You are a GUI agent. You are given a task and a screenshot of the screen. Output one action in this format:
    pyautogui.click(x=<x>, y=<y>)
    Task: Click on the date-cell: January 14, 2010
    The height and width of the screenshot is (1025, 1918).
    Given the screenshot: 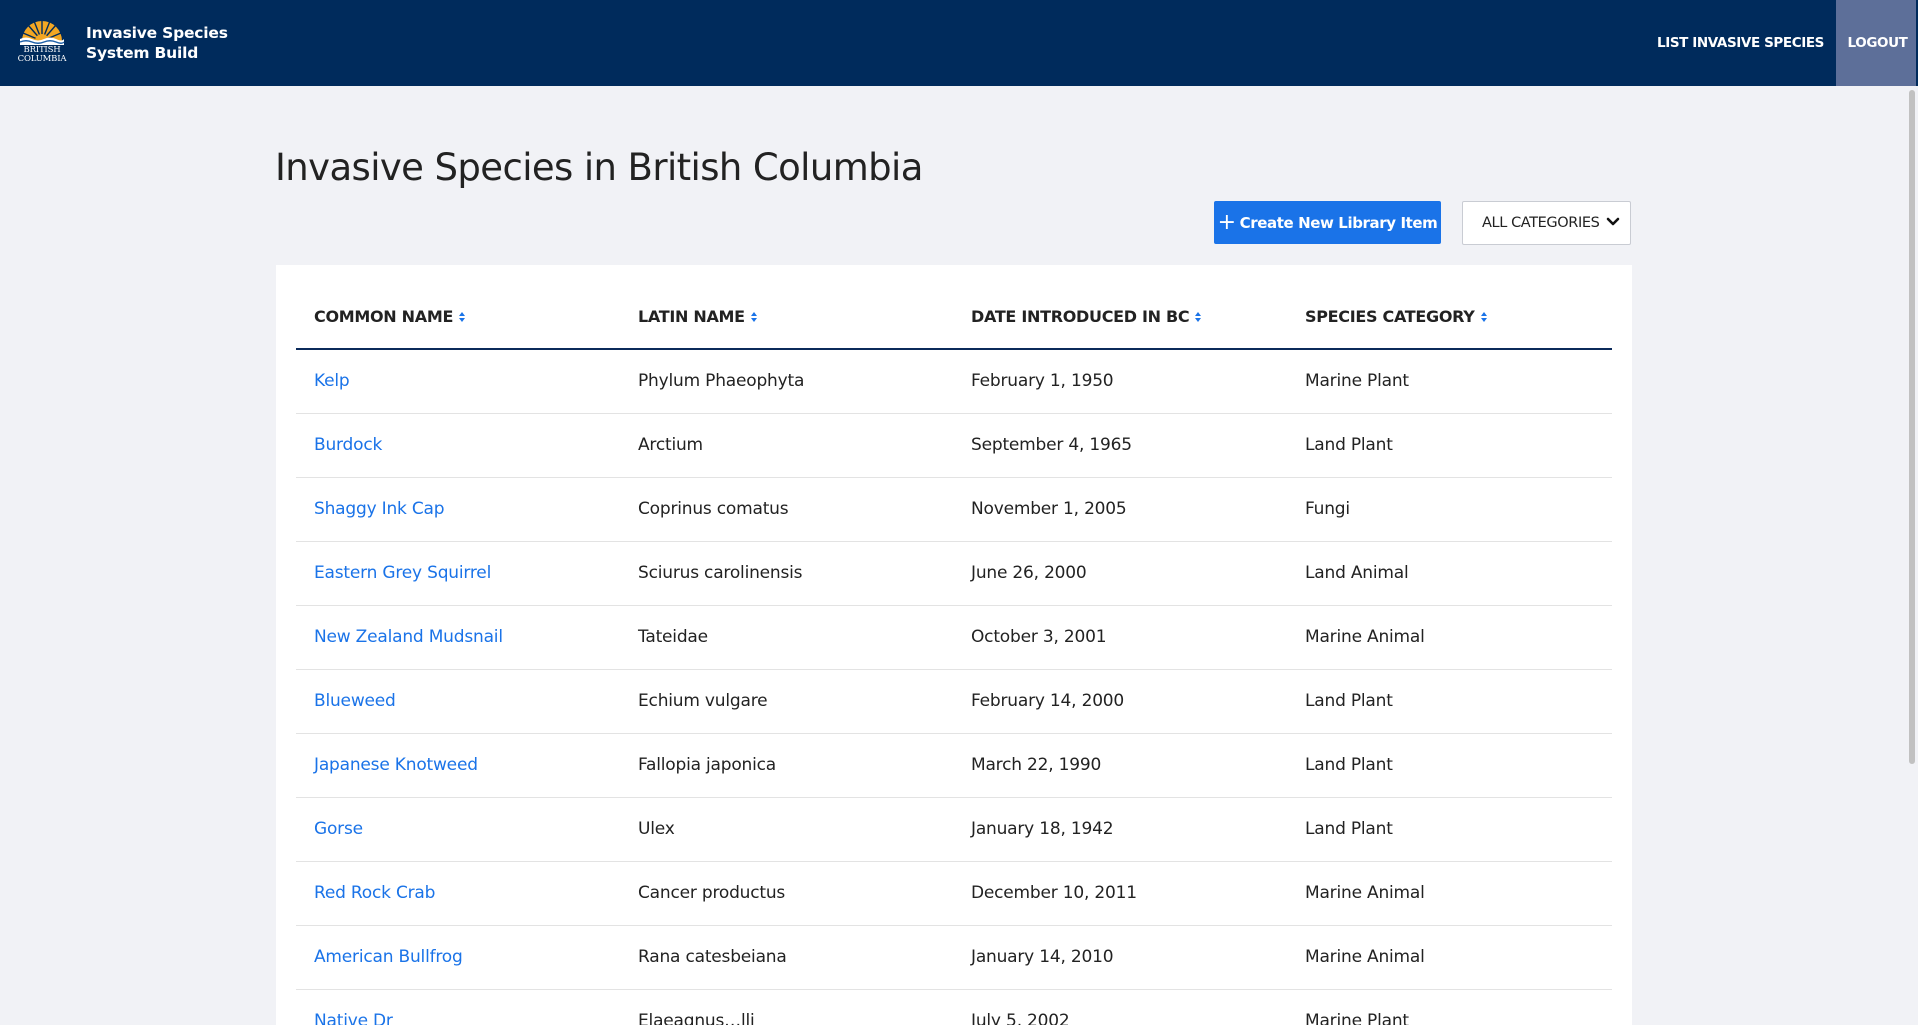 What is the action you would take?
    pyautogui.click(x=1042, y=957)
    